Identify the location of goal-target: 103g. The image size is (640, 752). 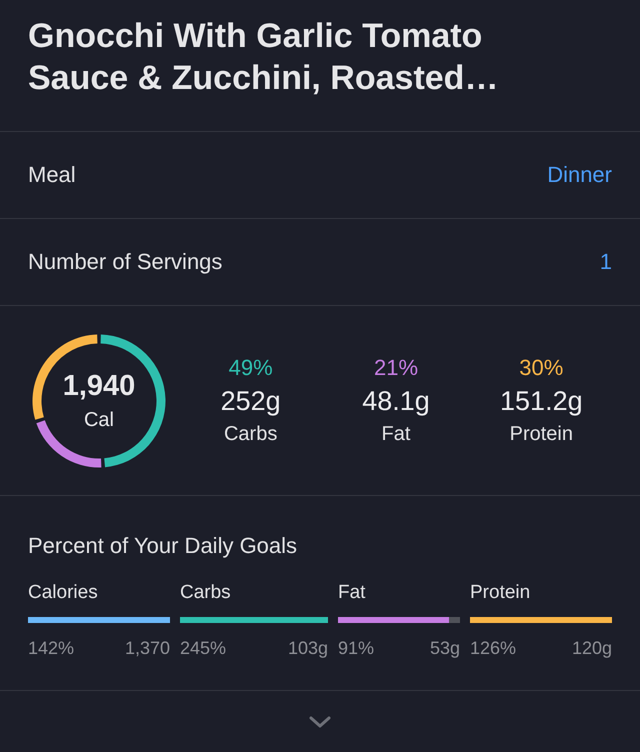
(308, 648).